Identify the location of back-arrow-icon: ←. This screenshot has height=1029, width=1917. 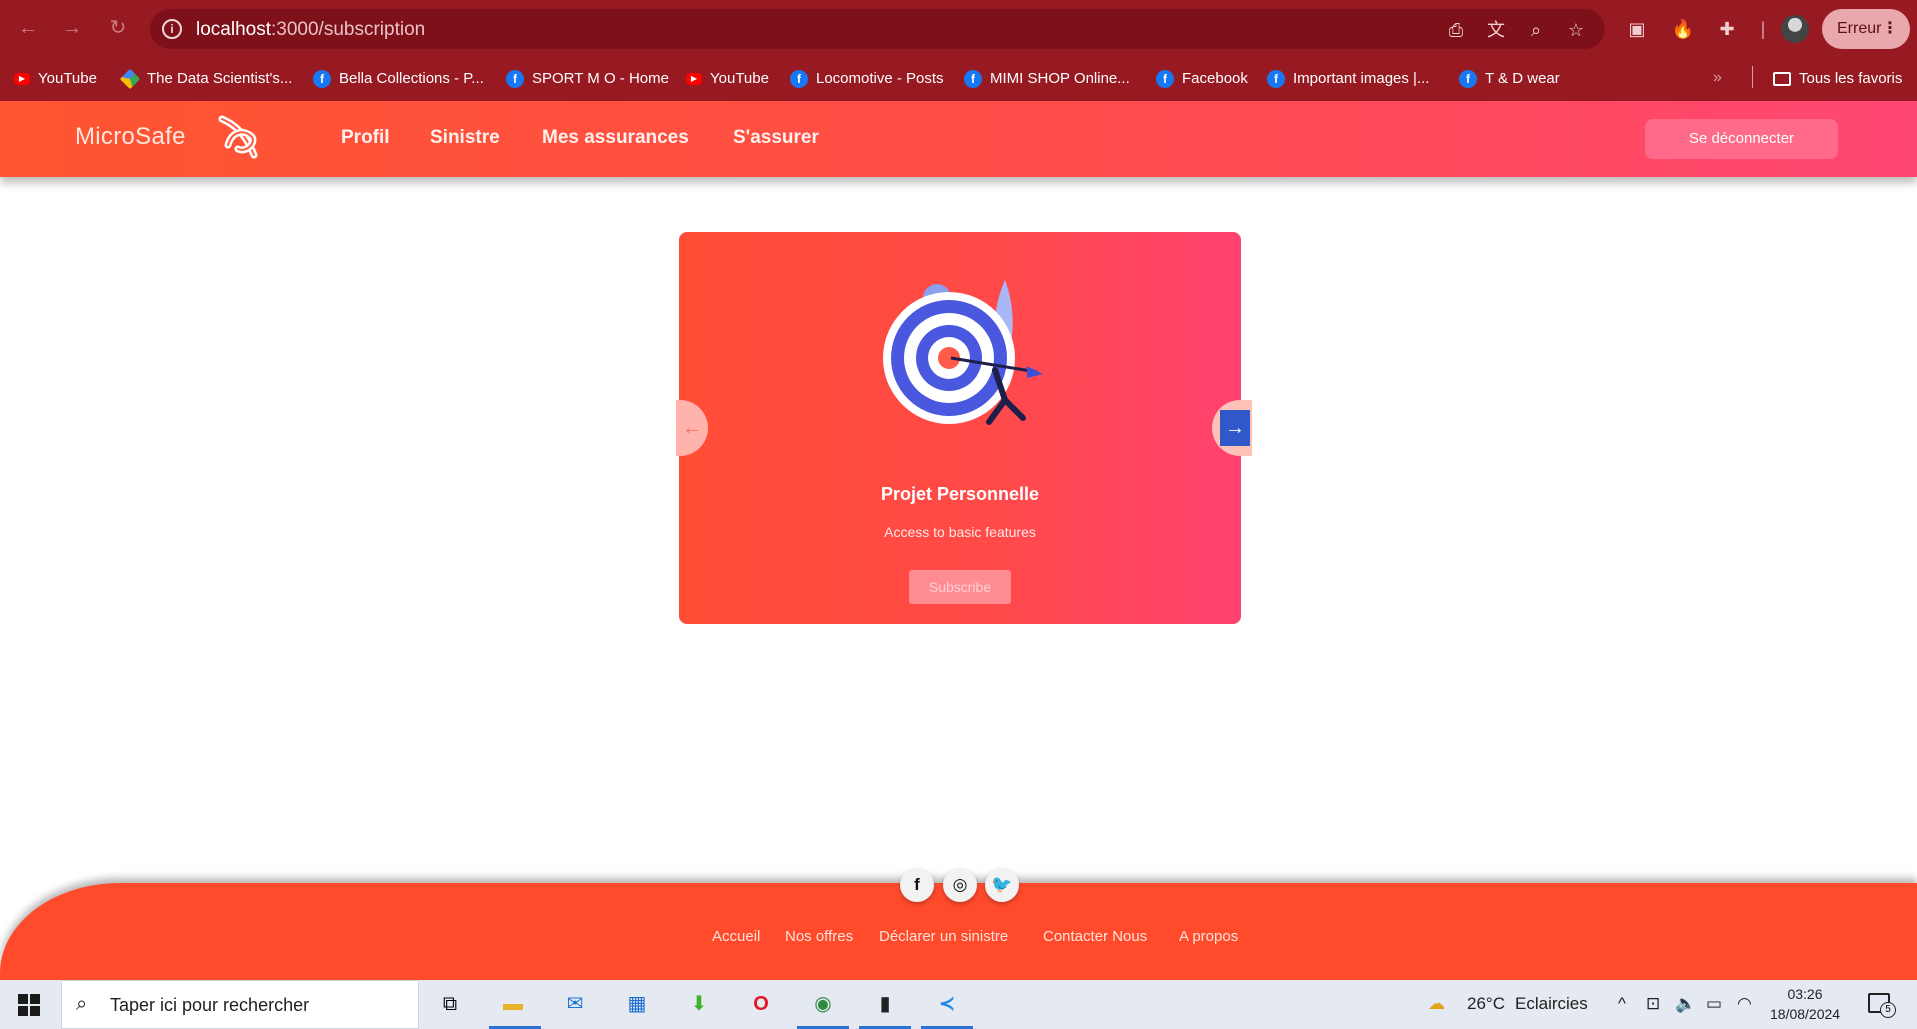
(28, 28).